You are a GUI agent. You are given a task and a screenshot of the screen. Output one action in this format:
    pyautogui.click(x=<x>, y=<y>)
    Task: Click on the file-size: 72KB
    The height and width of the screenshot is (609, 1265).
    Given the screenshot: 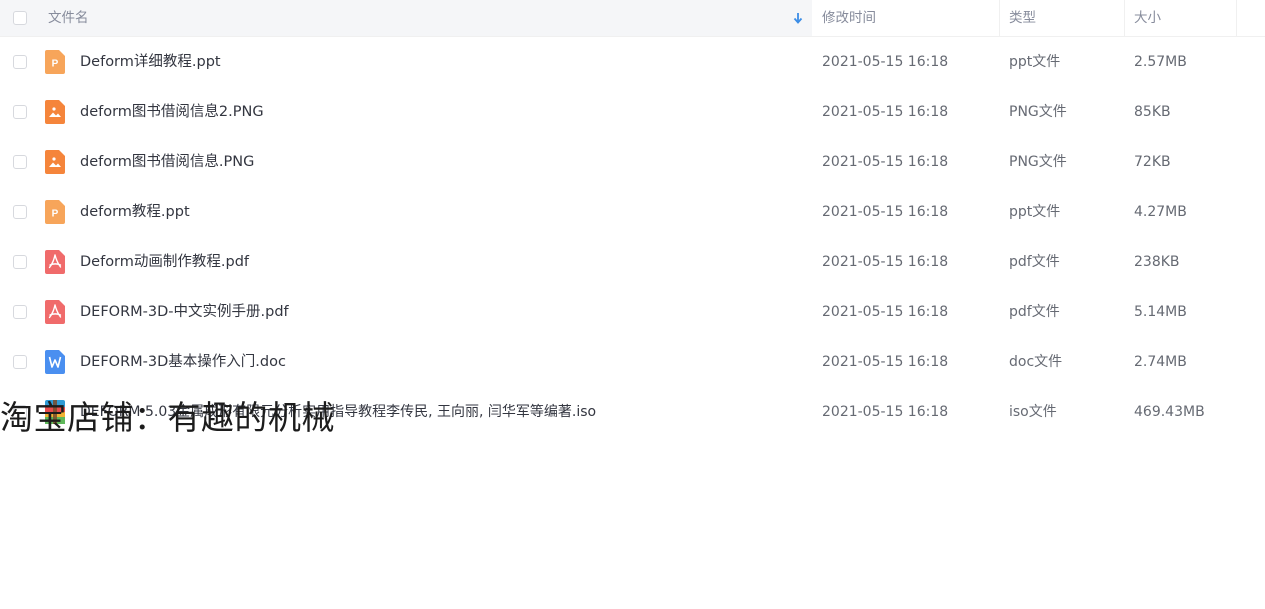 What is the action you would take?
    pyautogui.click(x=1152, y=162)
    